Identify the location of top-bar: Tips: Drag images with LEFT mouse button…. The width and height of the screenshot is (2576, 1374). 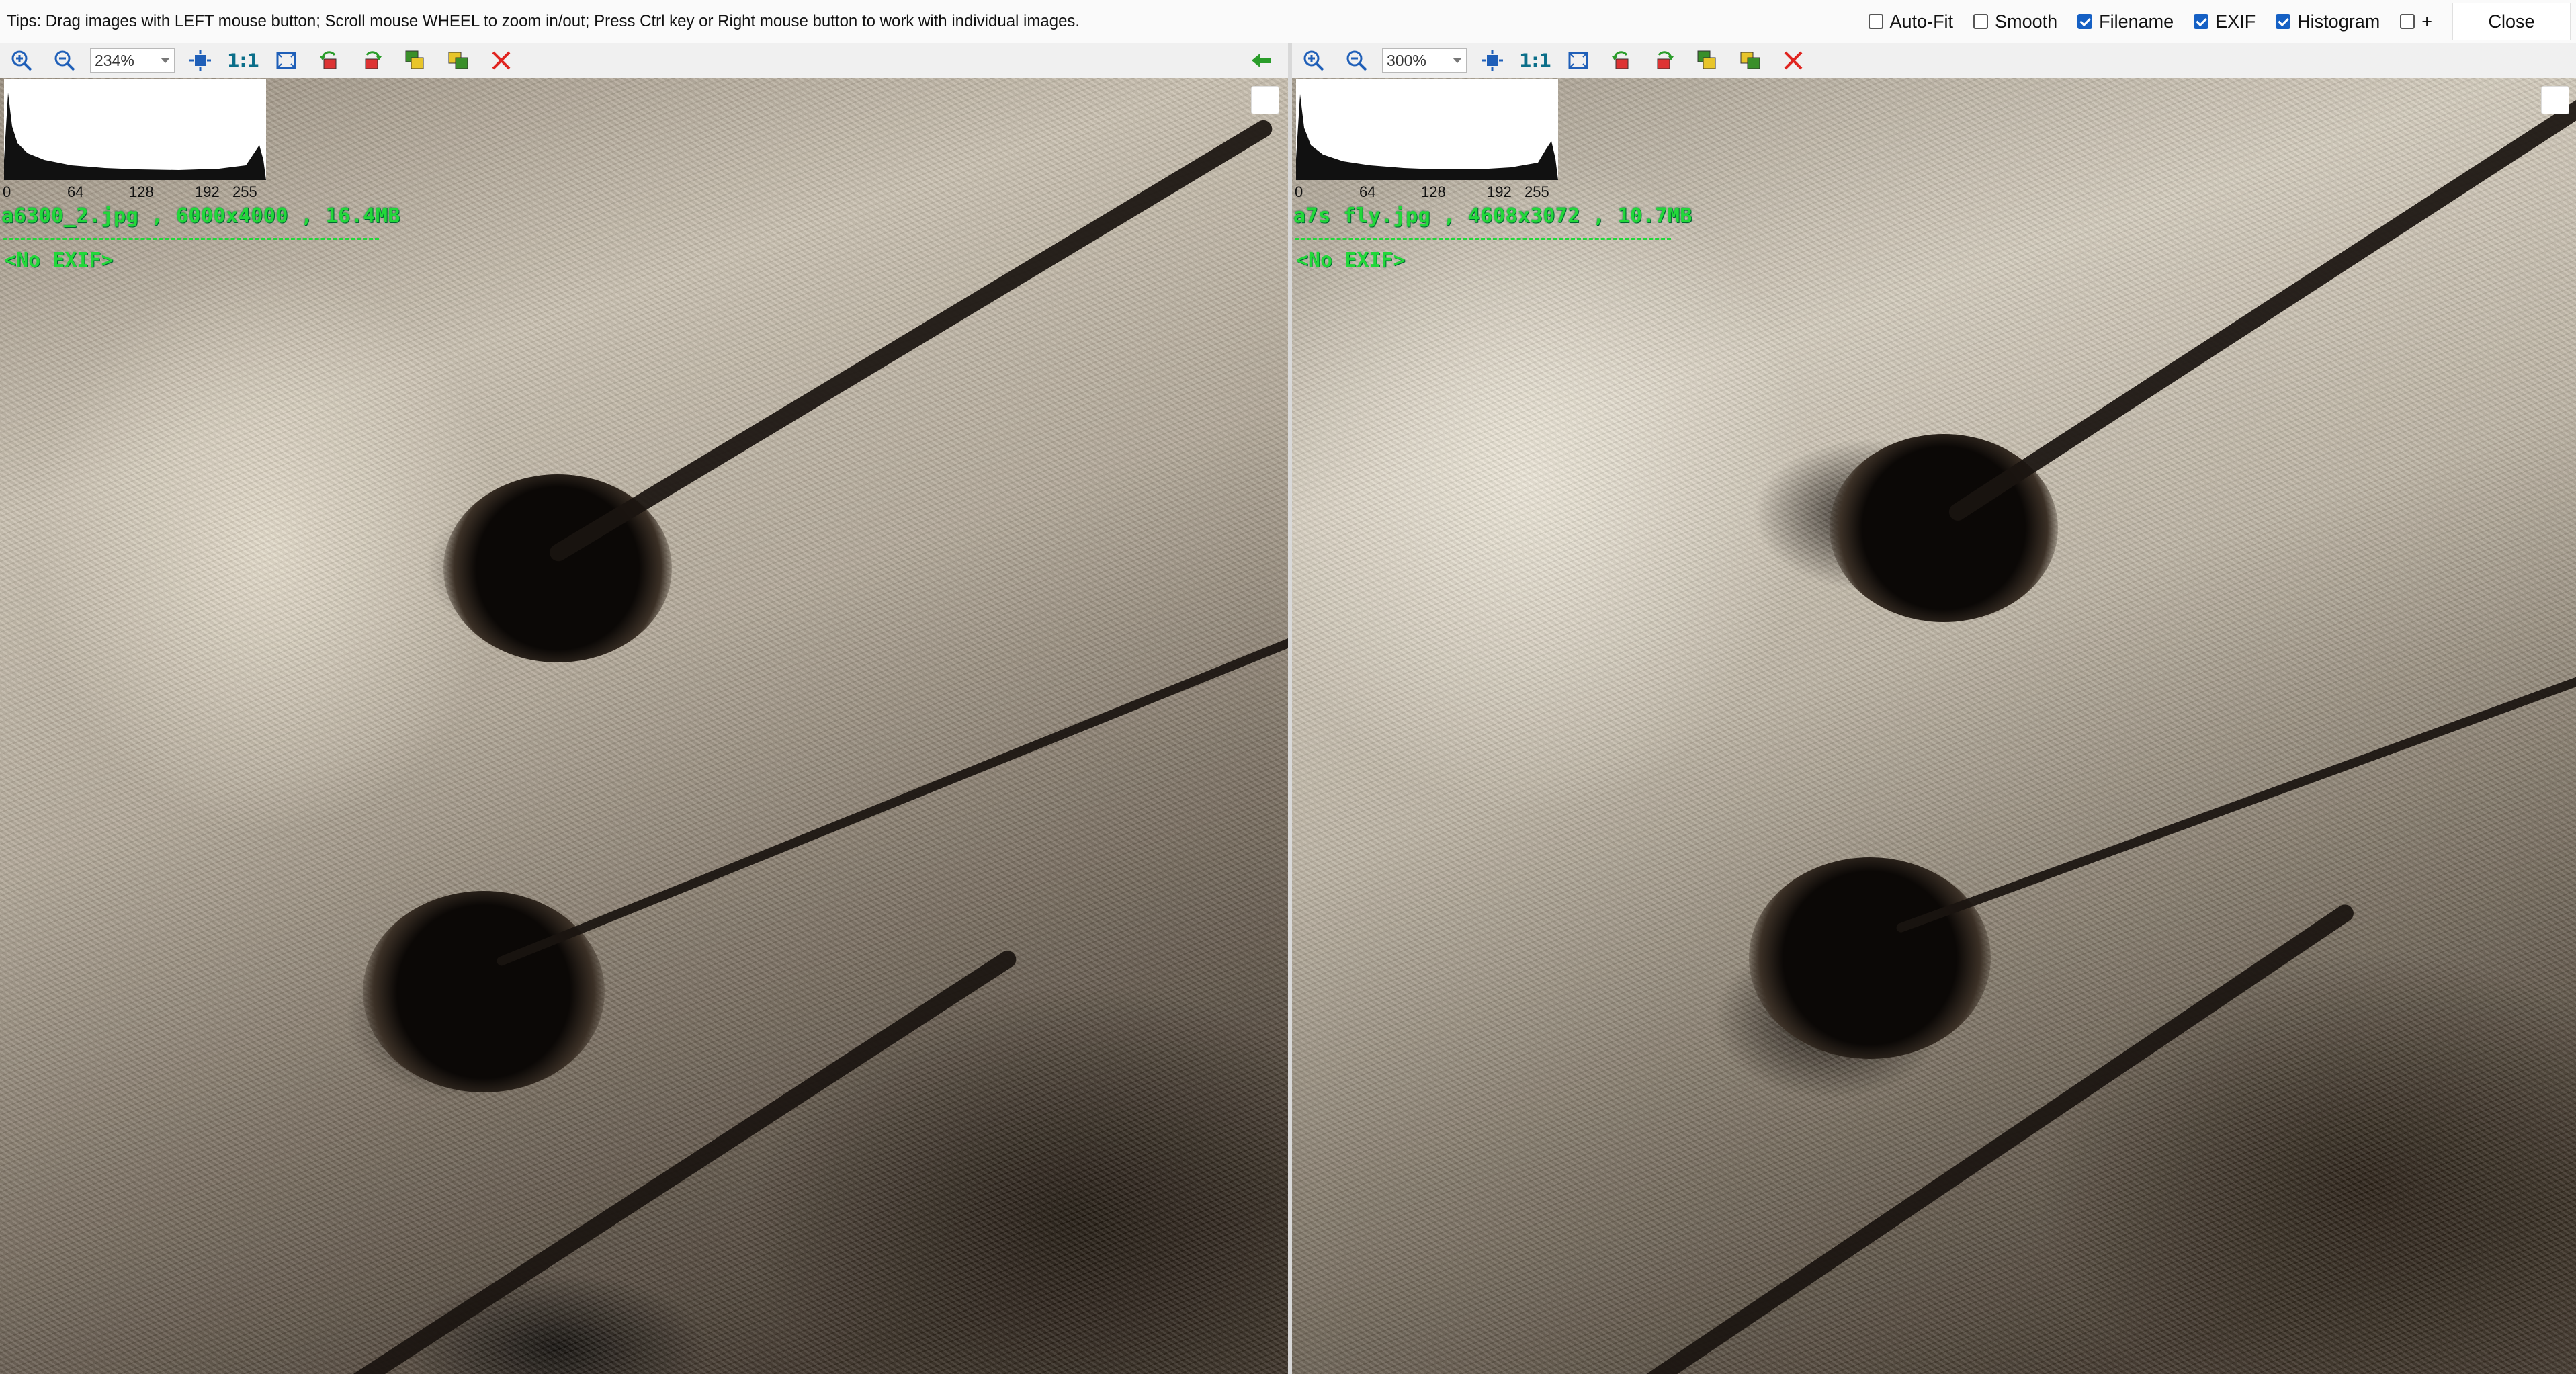
(1288, 22).